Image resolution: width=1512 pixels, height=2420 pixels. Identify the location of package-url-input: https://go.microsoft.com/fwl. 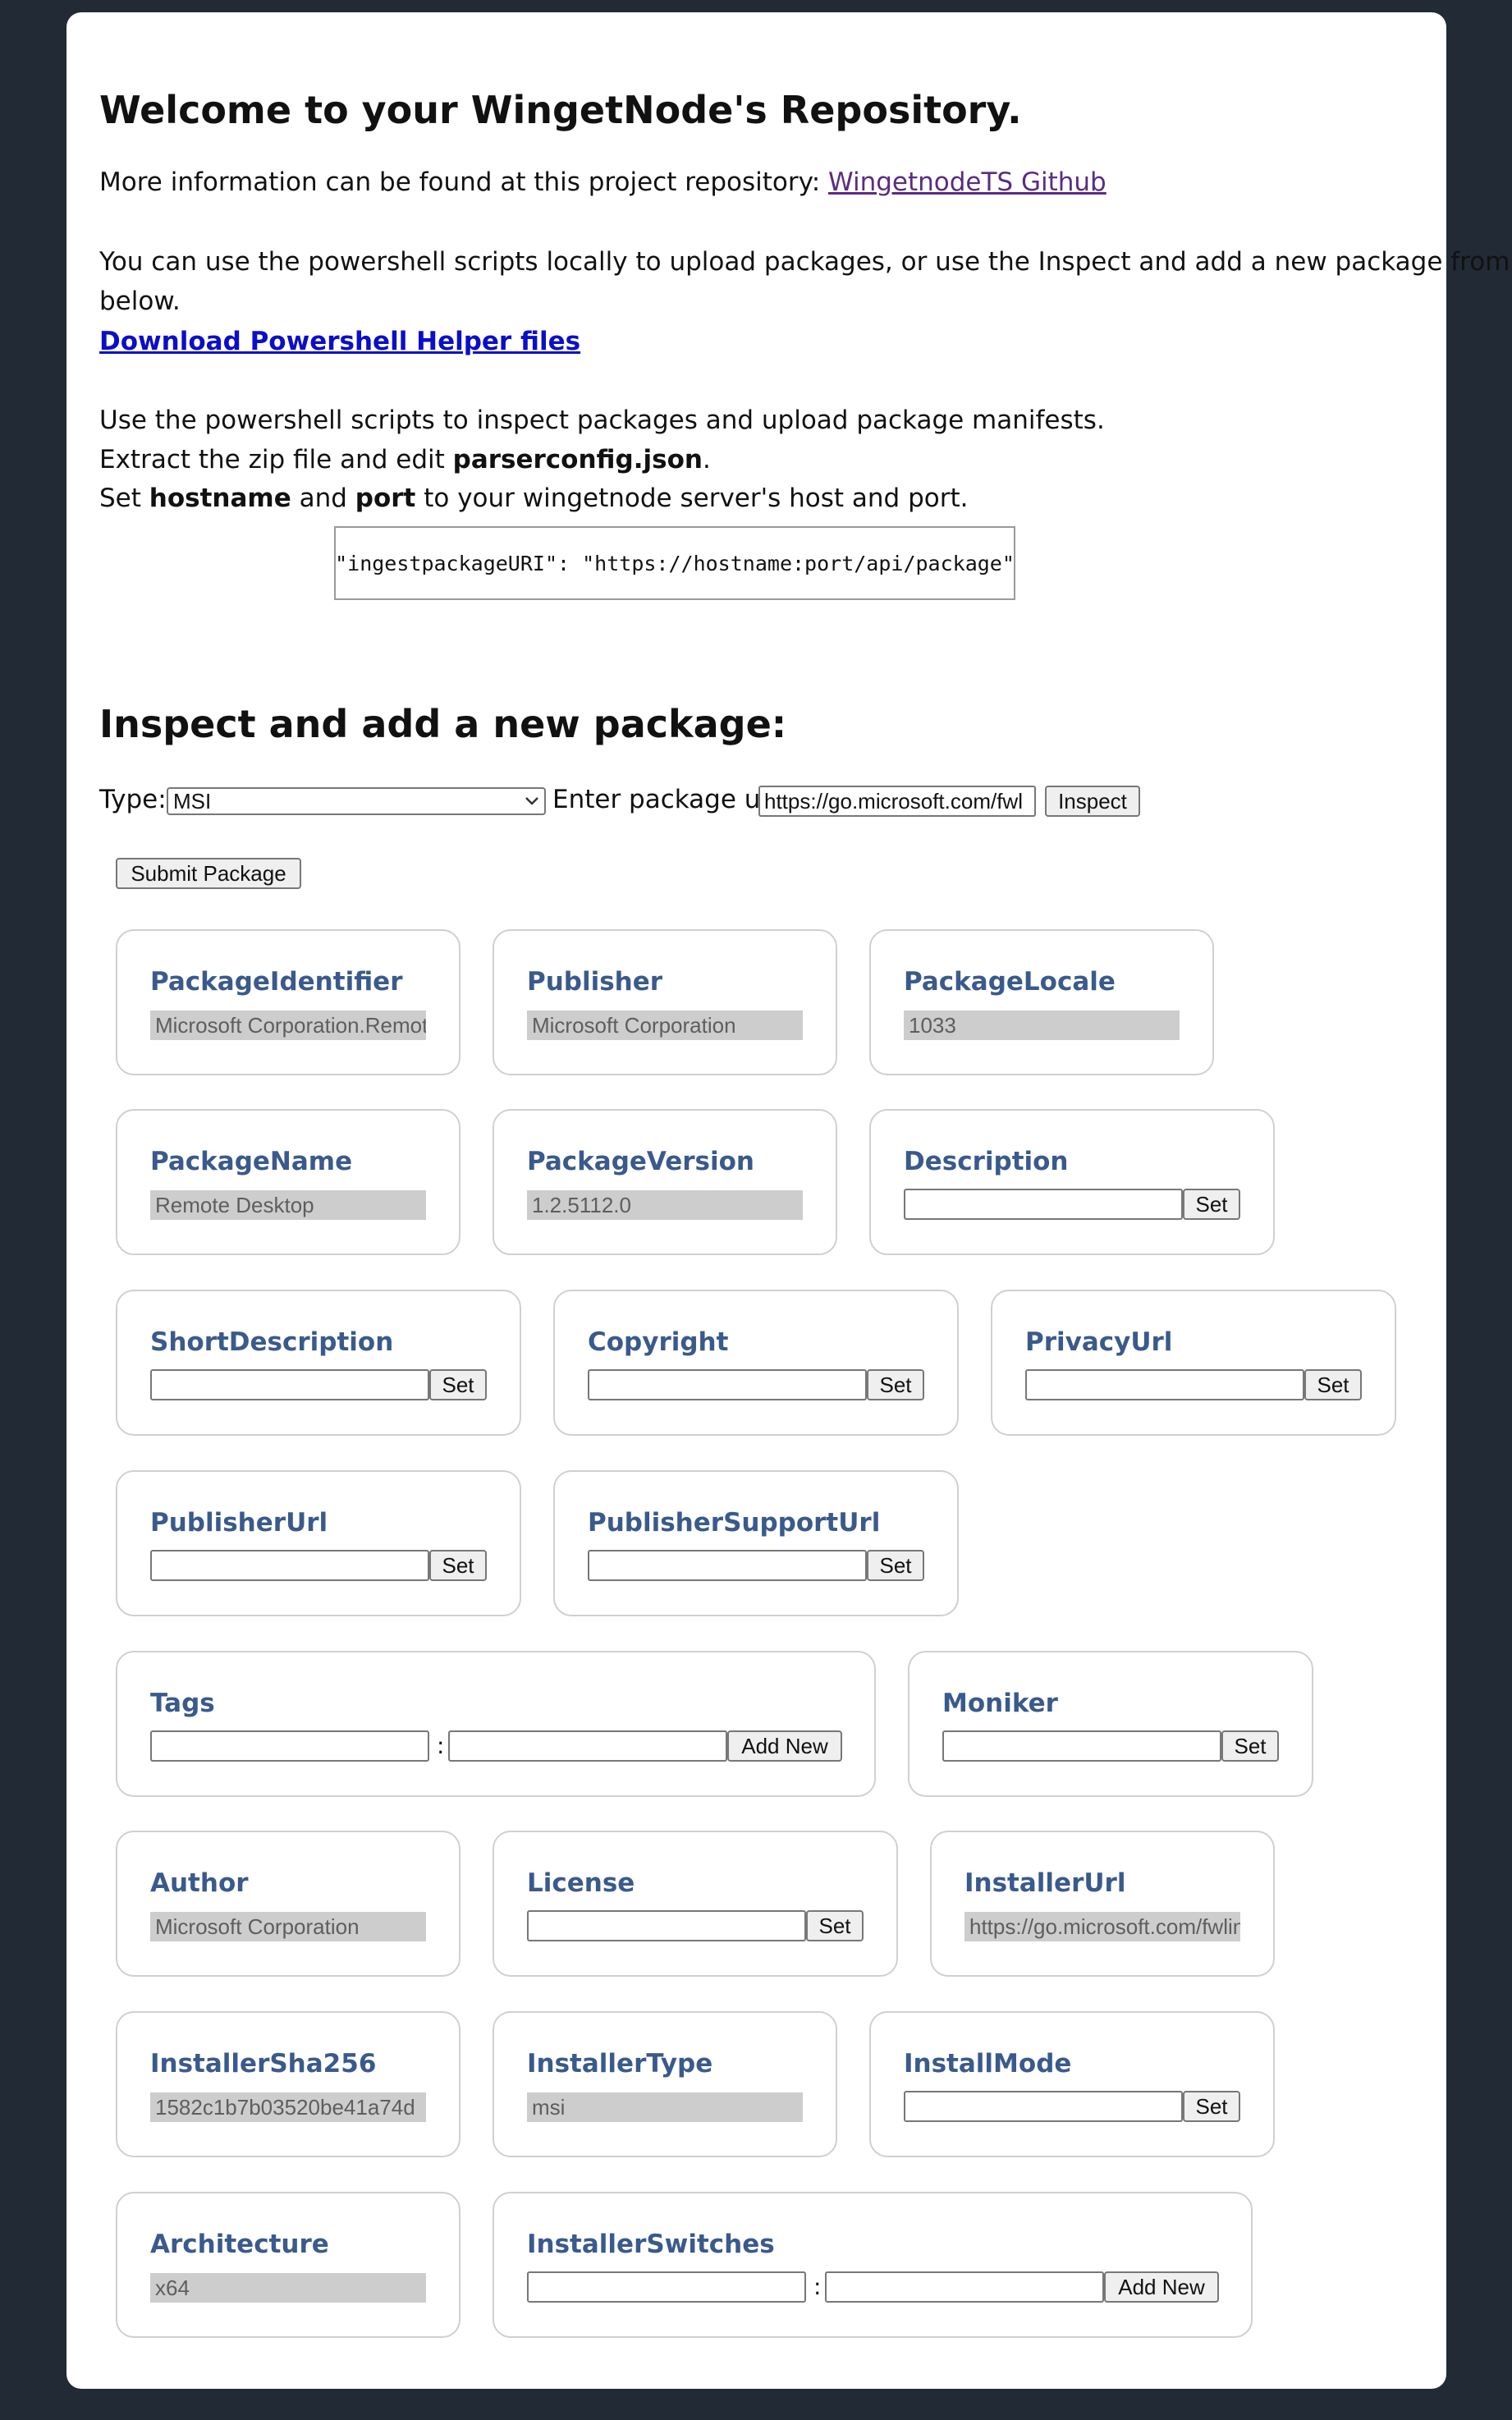
(897, 801).